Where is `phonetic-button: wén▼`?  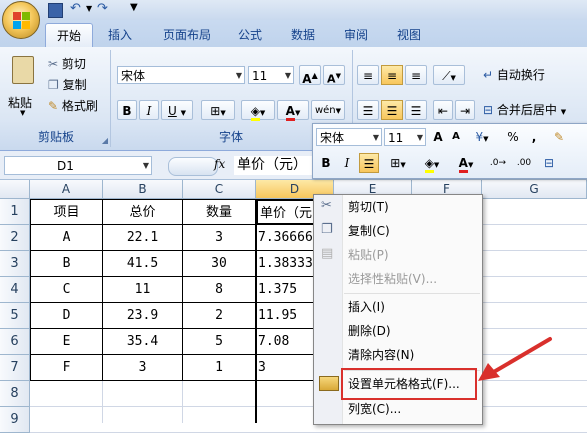 phonetic-button: wén▼ is located at coordinates (328, 110).